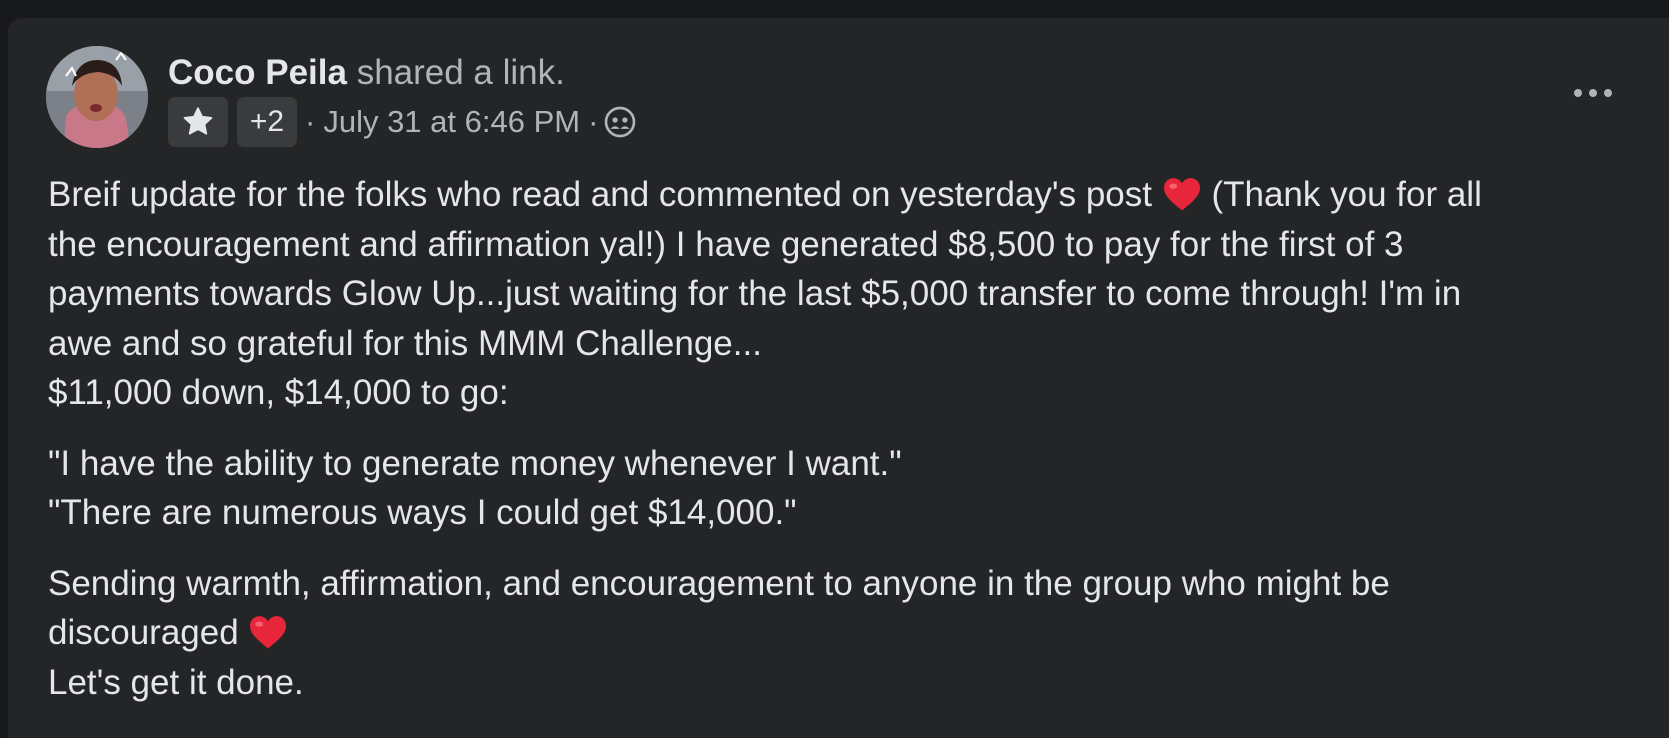 The image size is (1669, 738). What do you see at coordinates (257, 72) in the screenshot?
I see `author-name: Coco Peila` at bounding box center [257, 72].